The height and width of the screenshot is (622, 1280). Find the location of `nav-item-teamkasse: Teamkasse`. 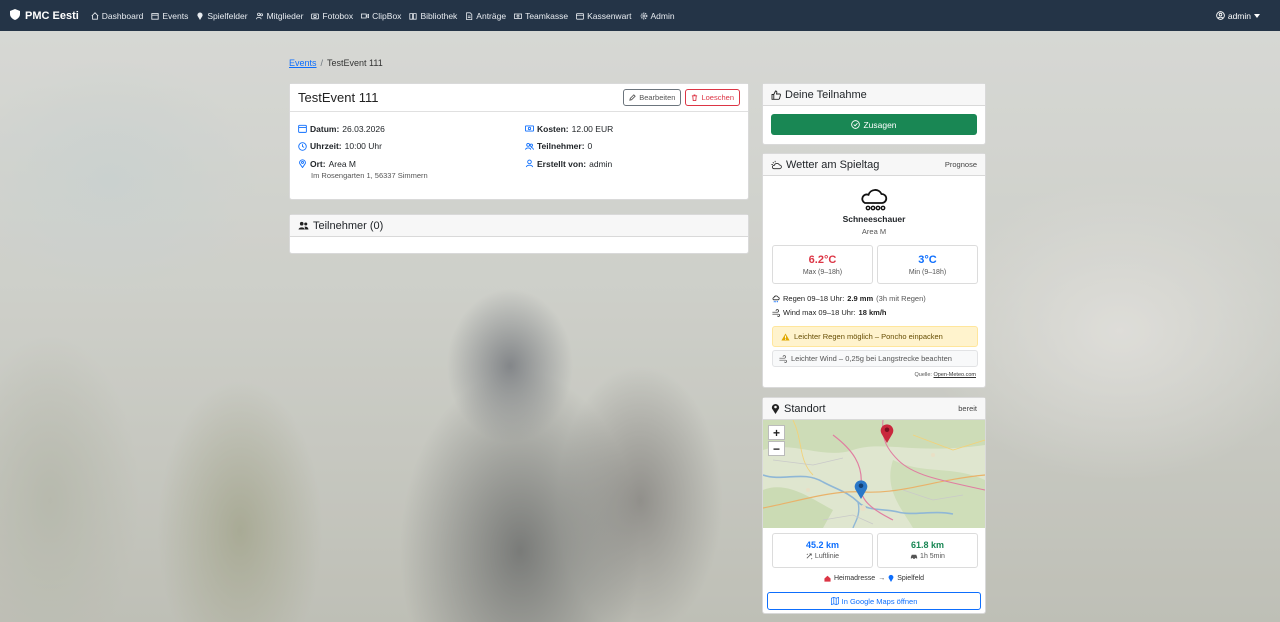

nav-item-teamkasse: Teamkasse is located at coordinates (541, 16).